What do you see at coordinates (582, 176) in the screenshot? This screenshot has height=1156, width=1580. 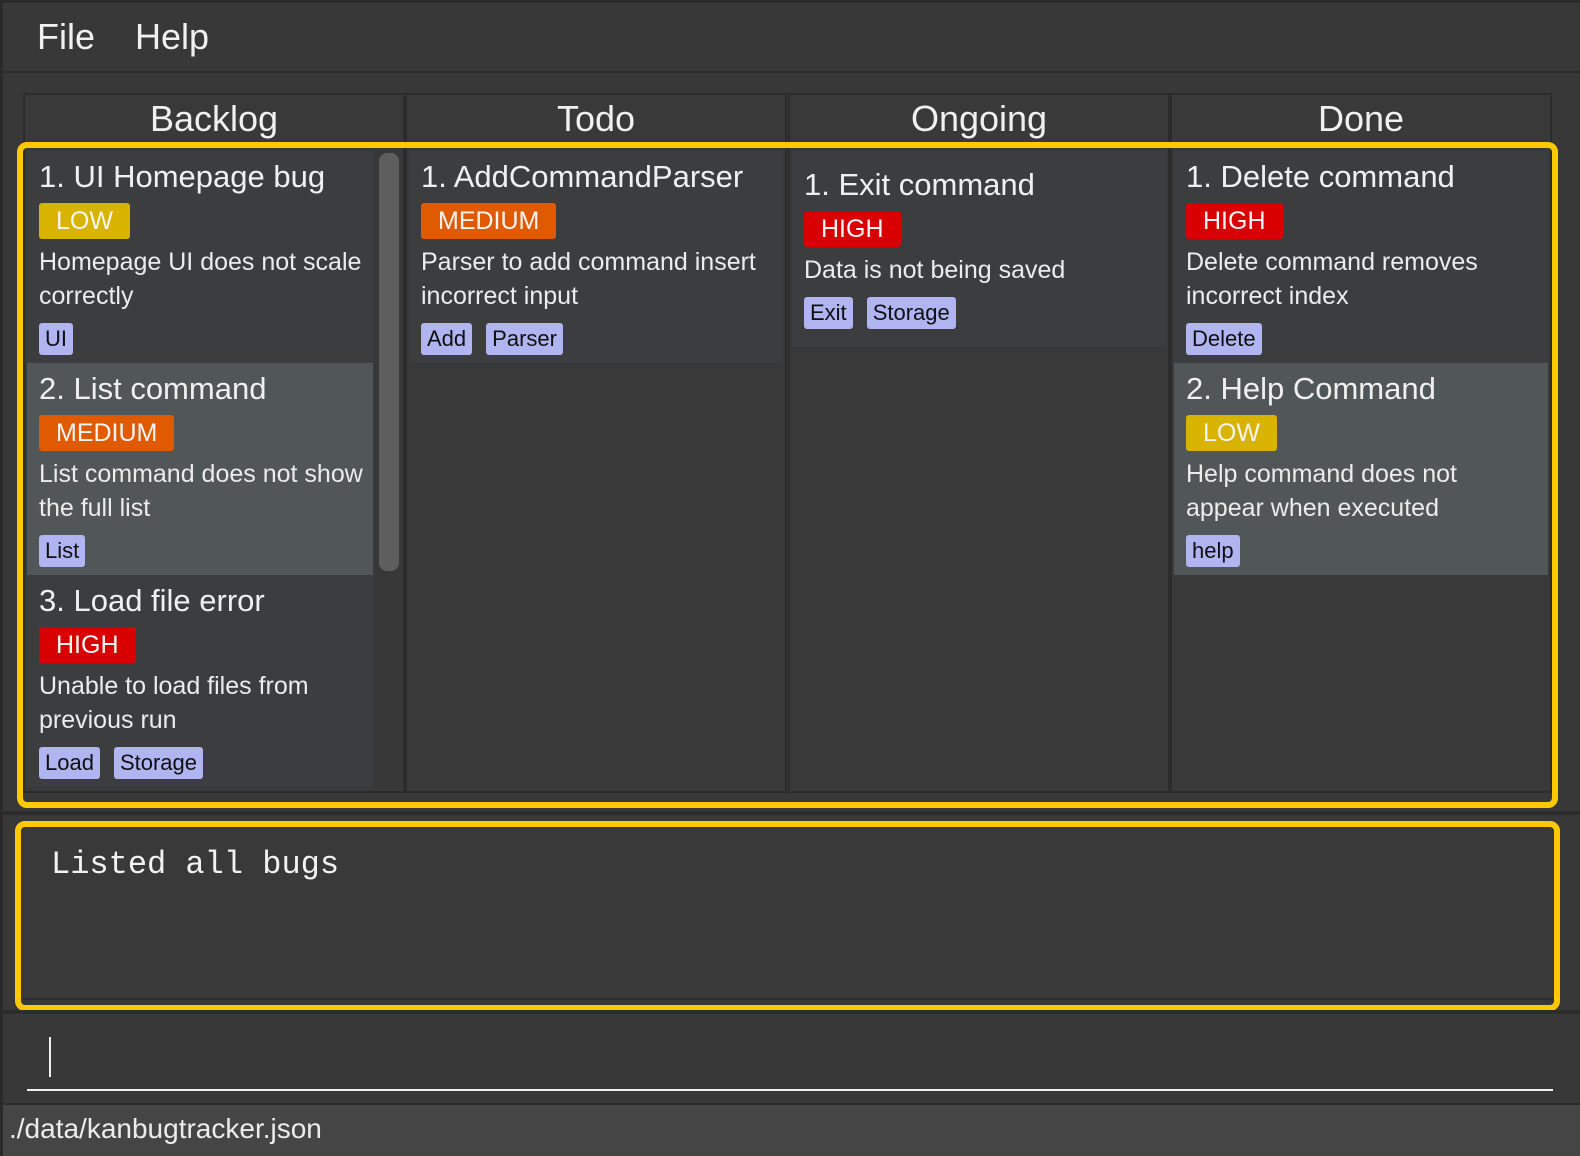 I see `bug-title: 1. AddCommandParser` at bounding box center [582, 176].